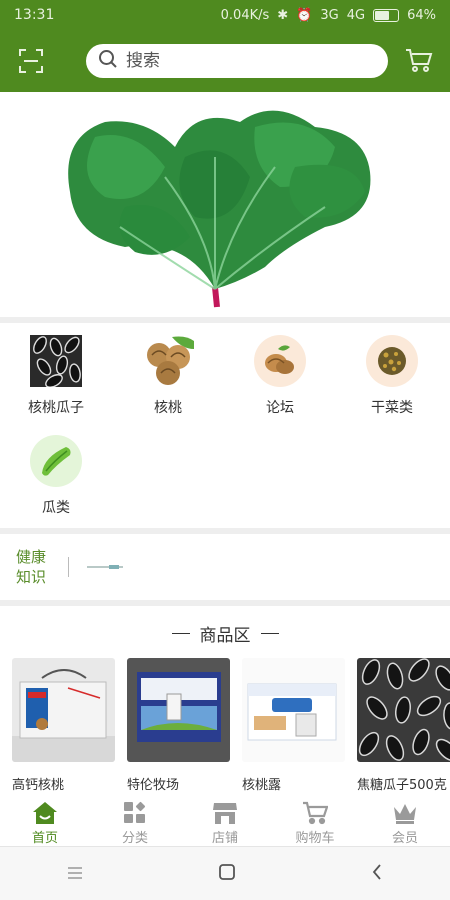 This screenshot has width=450, height=900. Describe the element at coordinates (377, 873) in the screenshot. I see `back-icon` at that location.